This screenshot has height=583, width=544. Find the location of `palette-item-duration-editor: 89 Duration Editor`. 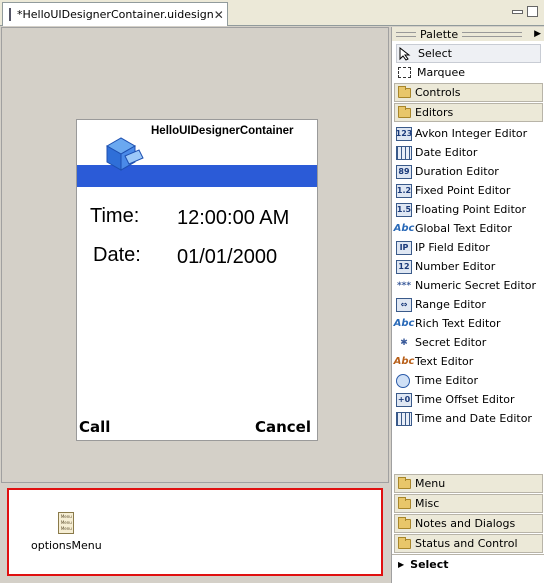

palette-item-duration-editor: 89 Duration Editor is located at coordinates (468, 171).